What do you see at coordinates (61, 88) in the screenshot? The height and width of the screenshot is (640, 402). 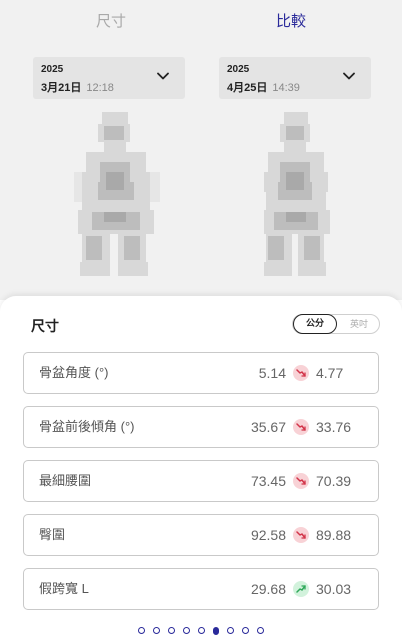 I see `date-day-label: 3月21日` at bounding box center [61, 88].